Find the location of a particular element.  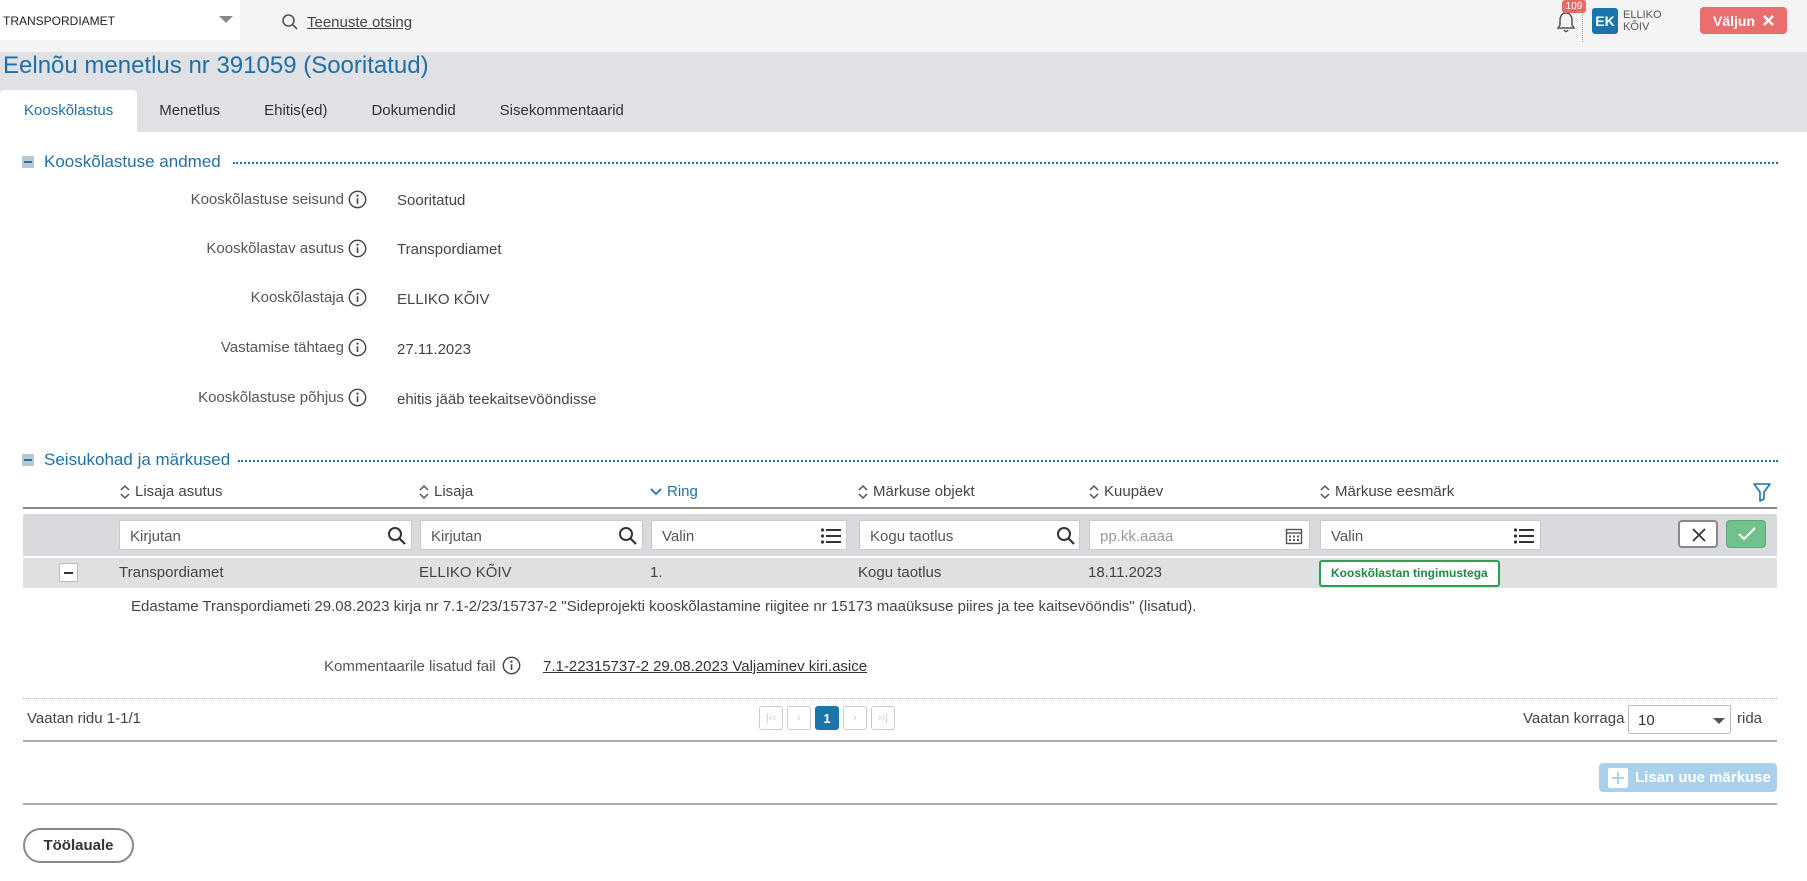

field-value: Transpordiamet is located at coordinates (449, 249).